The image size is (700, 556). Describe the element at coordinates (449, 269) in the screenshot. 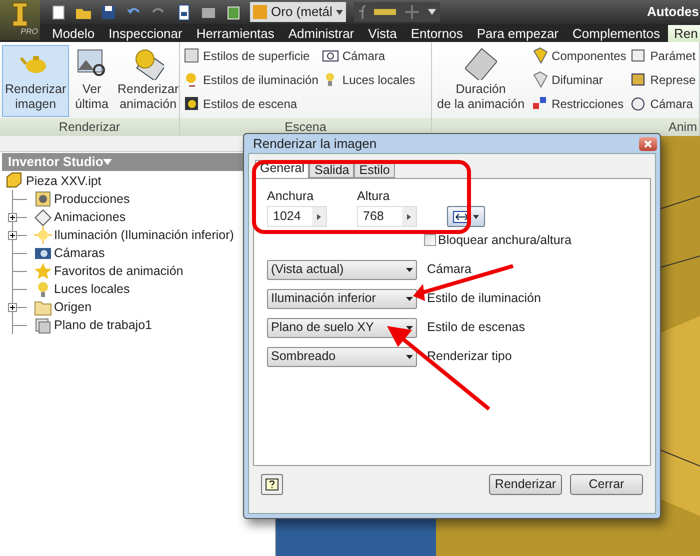

I see `field-label: Cámara` at that location.